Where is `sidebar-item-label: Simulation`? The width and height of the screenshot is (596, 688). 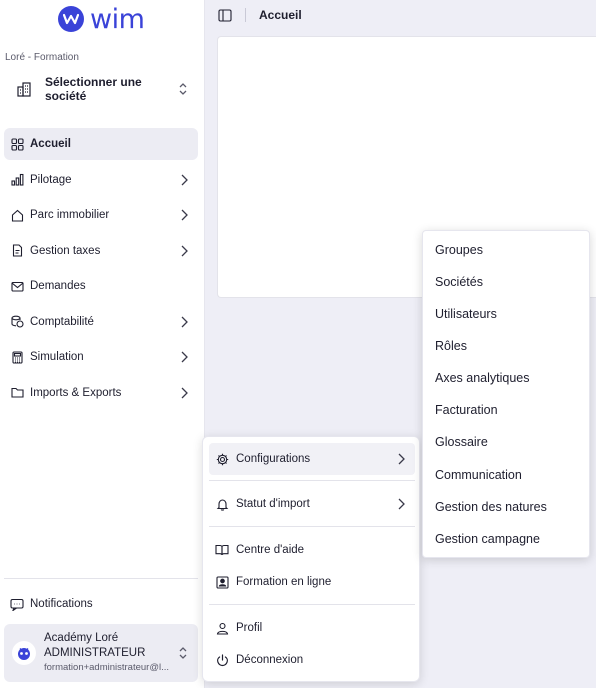 sidebar-item-label: Simulation is located at coordinates (57, 357).